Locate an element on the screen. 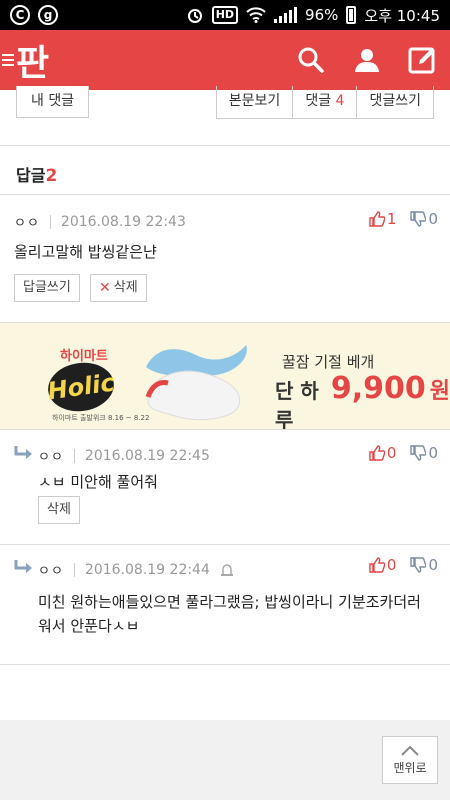 This screenshot has height=800, width=450. edit-icon is located at coordinates (421, 60).